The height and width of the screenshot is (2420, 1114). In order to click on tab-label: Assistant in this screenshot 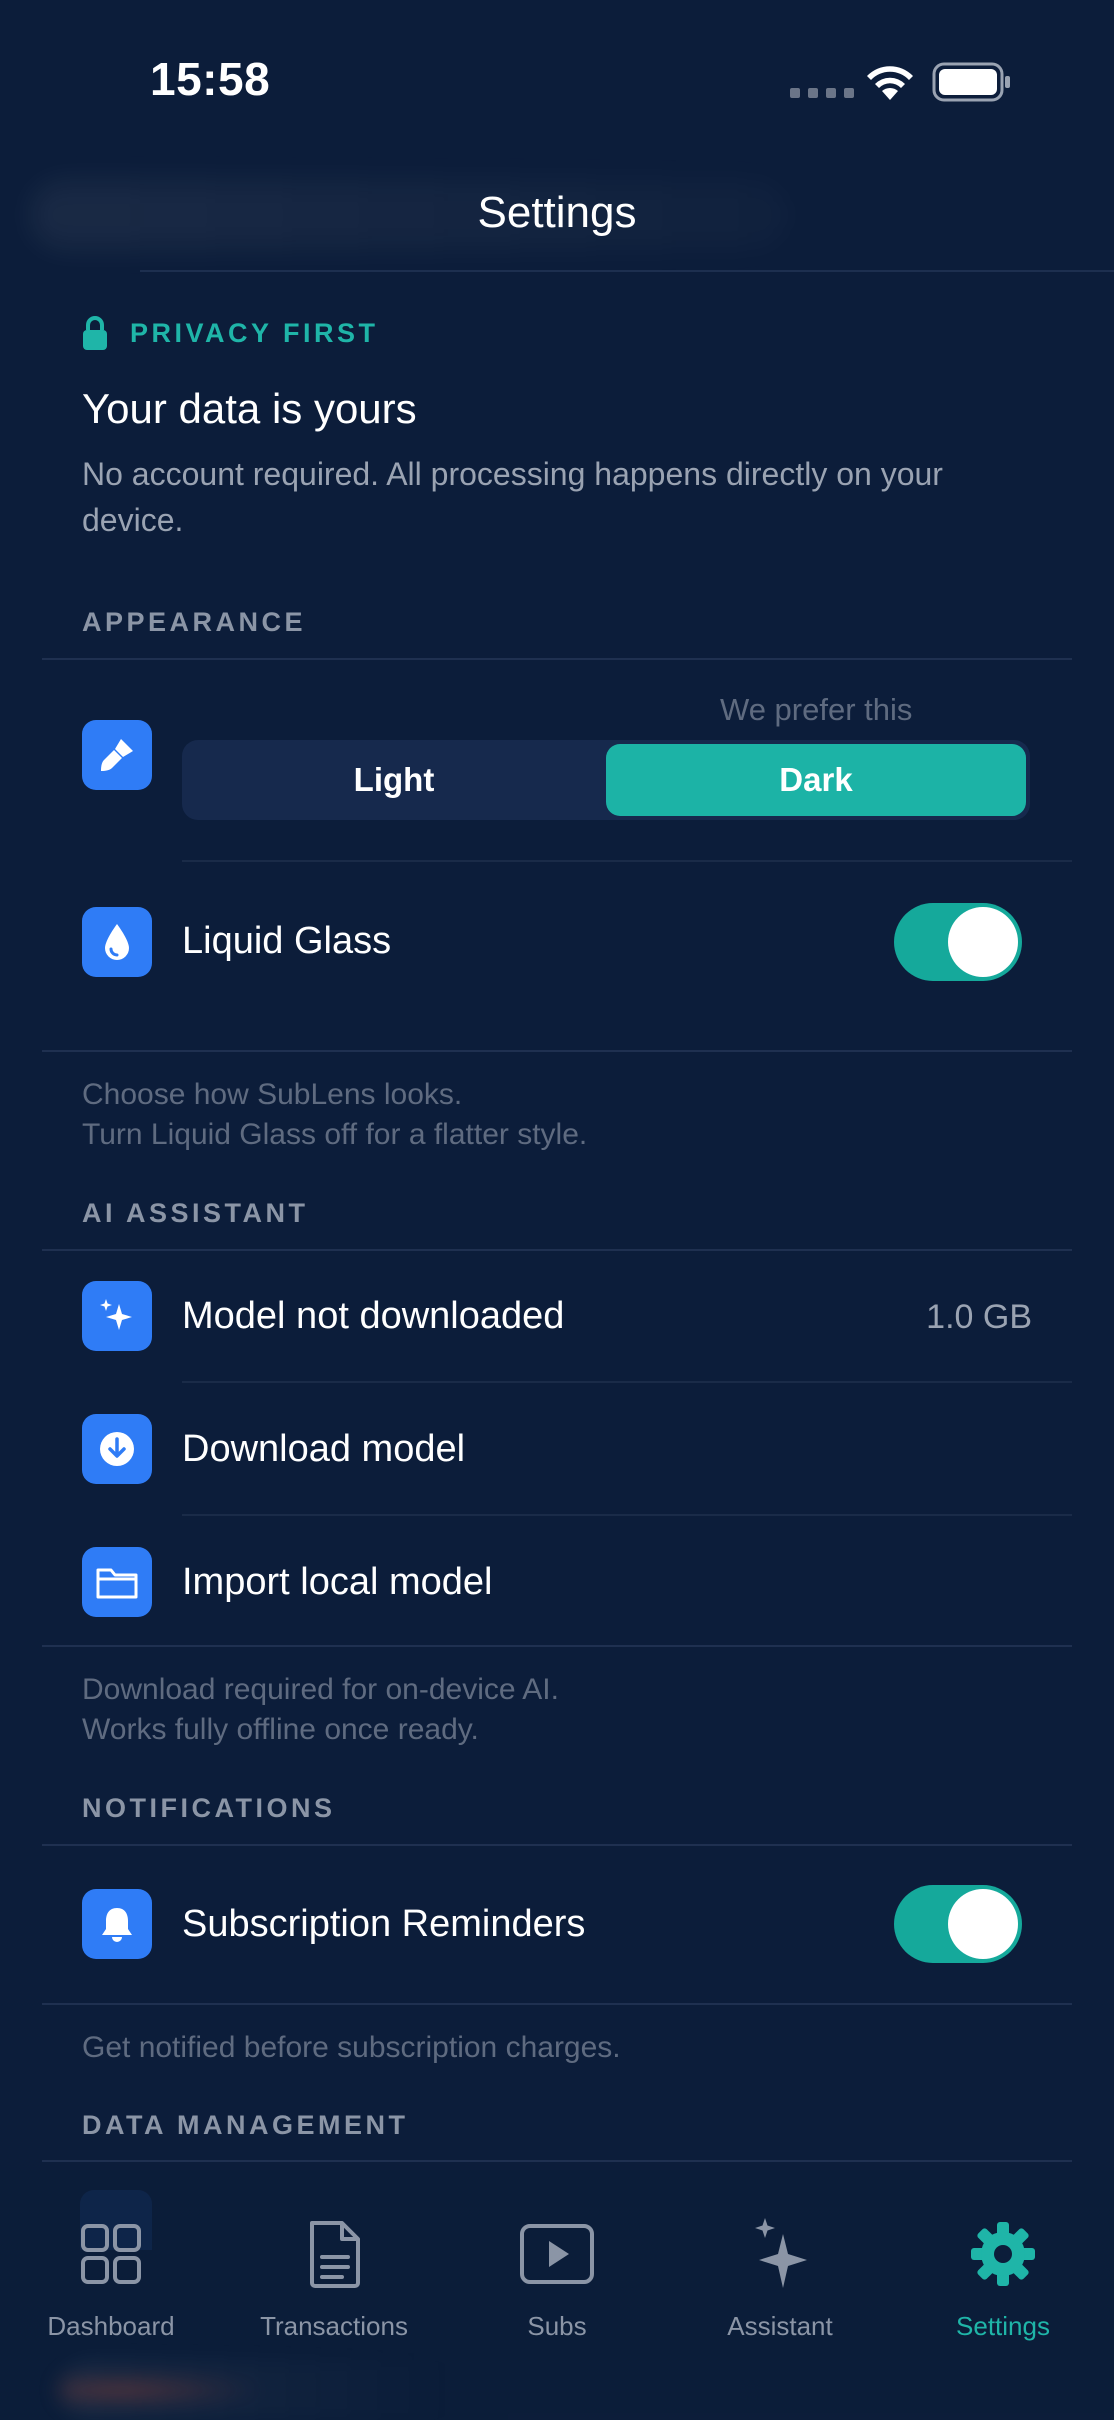, I will do `click(780, 2326)`.